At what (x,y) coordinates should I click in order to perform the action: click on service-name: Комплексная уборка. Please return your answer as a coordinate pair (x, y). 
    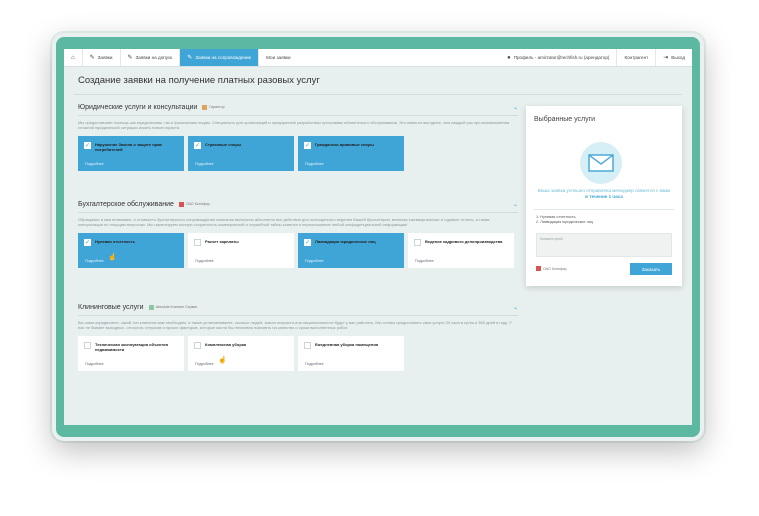
    Looking at the image, I should click on (225, 344).